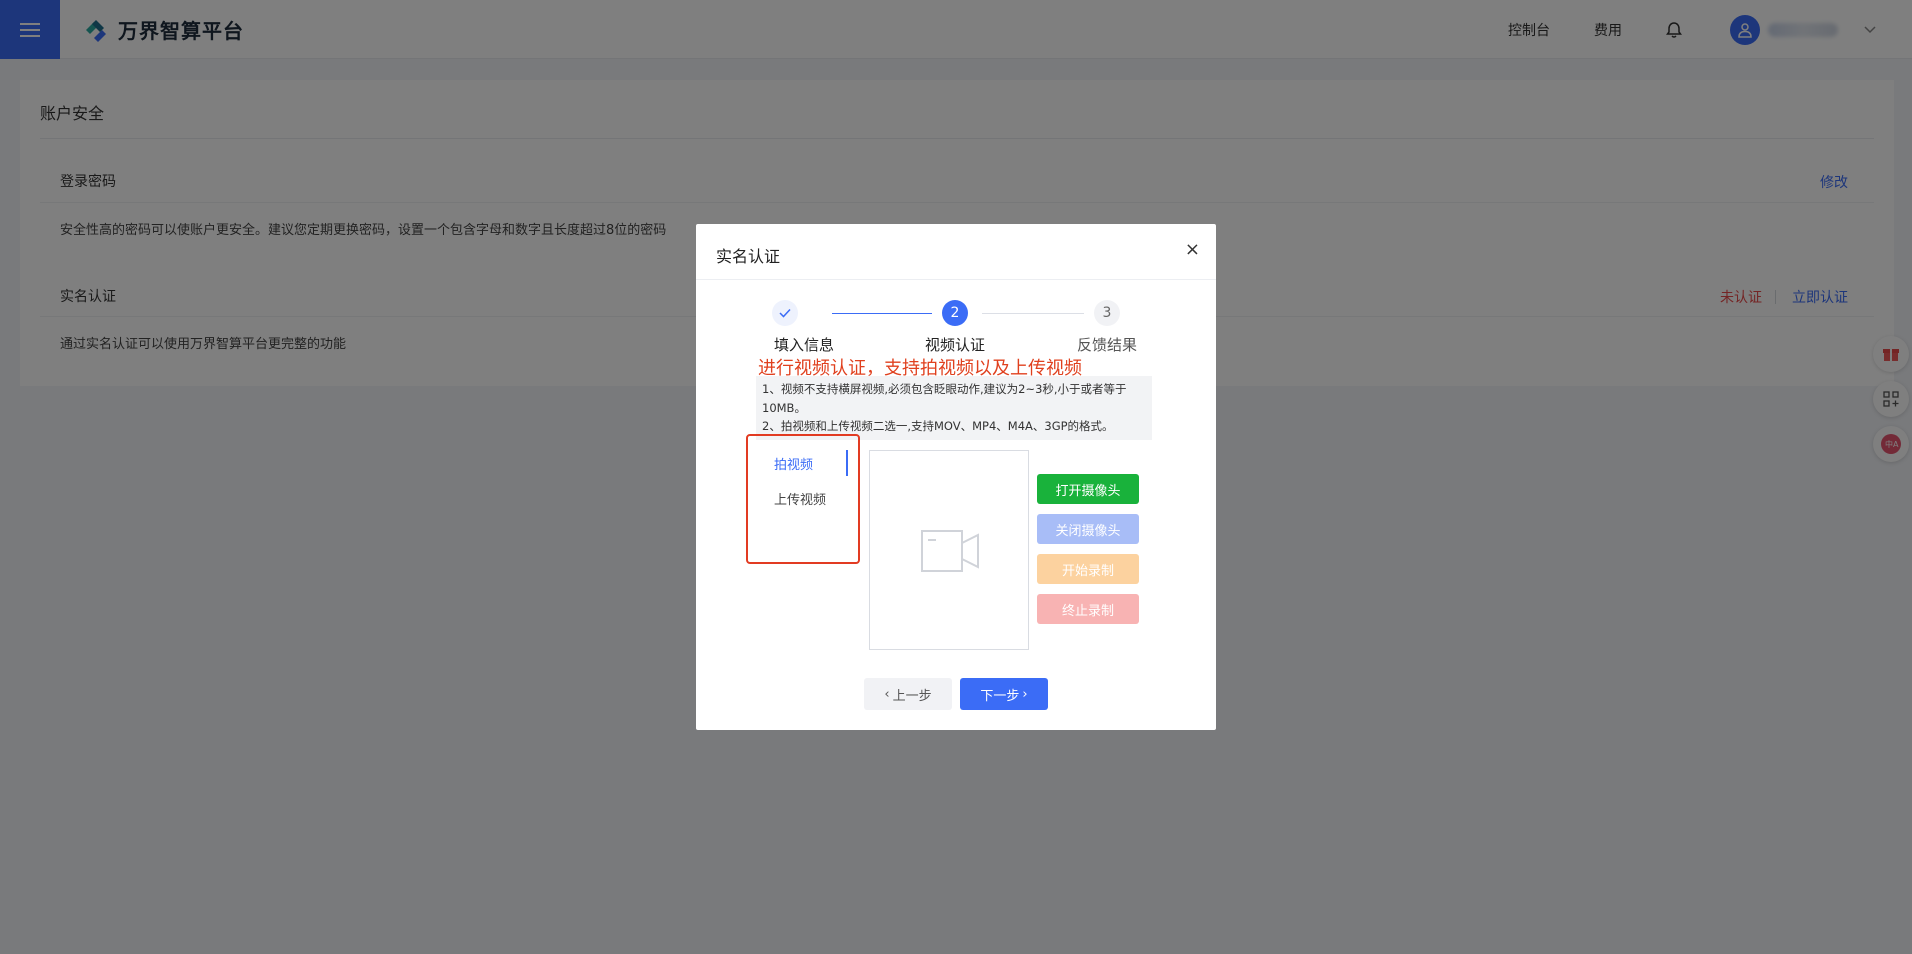 The width and height of the screenshot is (1912, 954). Describe the element at coordinates (1192, 250) in the screenshot. I see `close-button: ×` at that location.